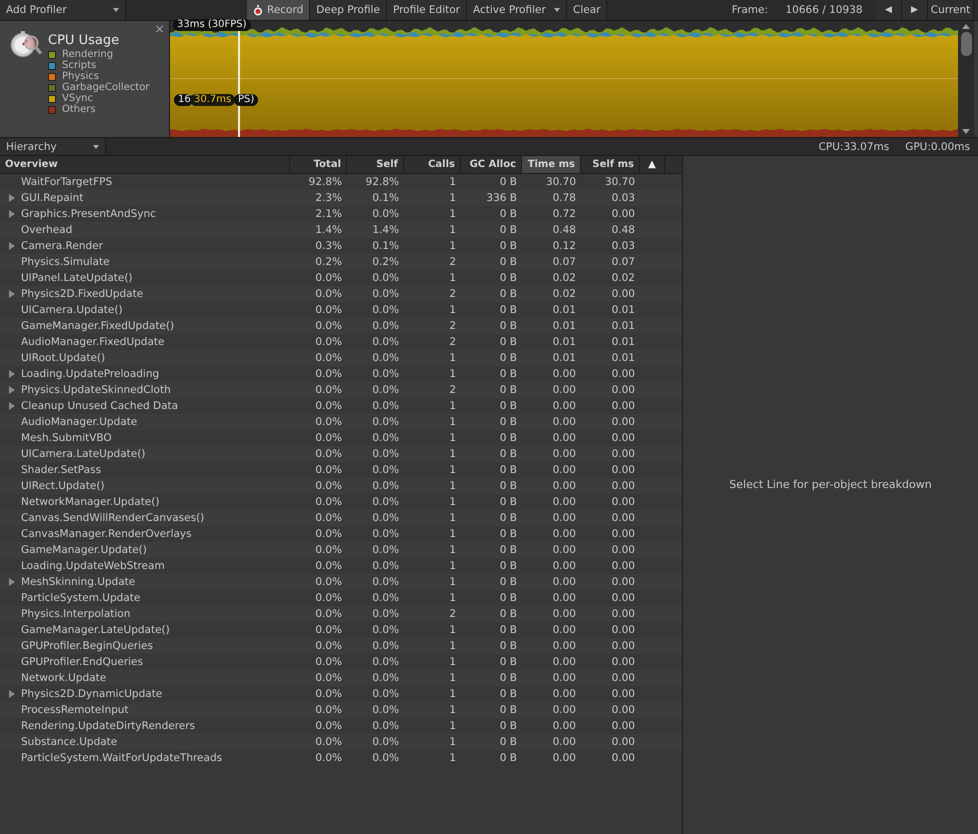 The height and width of the screenshot is (834, 978). I want to click on row-name: Cleanup Unused Cached Data, so click(99, 406).